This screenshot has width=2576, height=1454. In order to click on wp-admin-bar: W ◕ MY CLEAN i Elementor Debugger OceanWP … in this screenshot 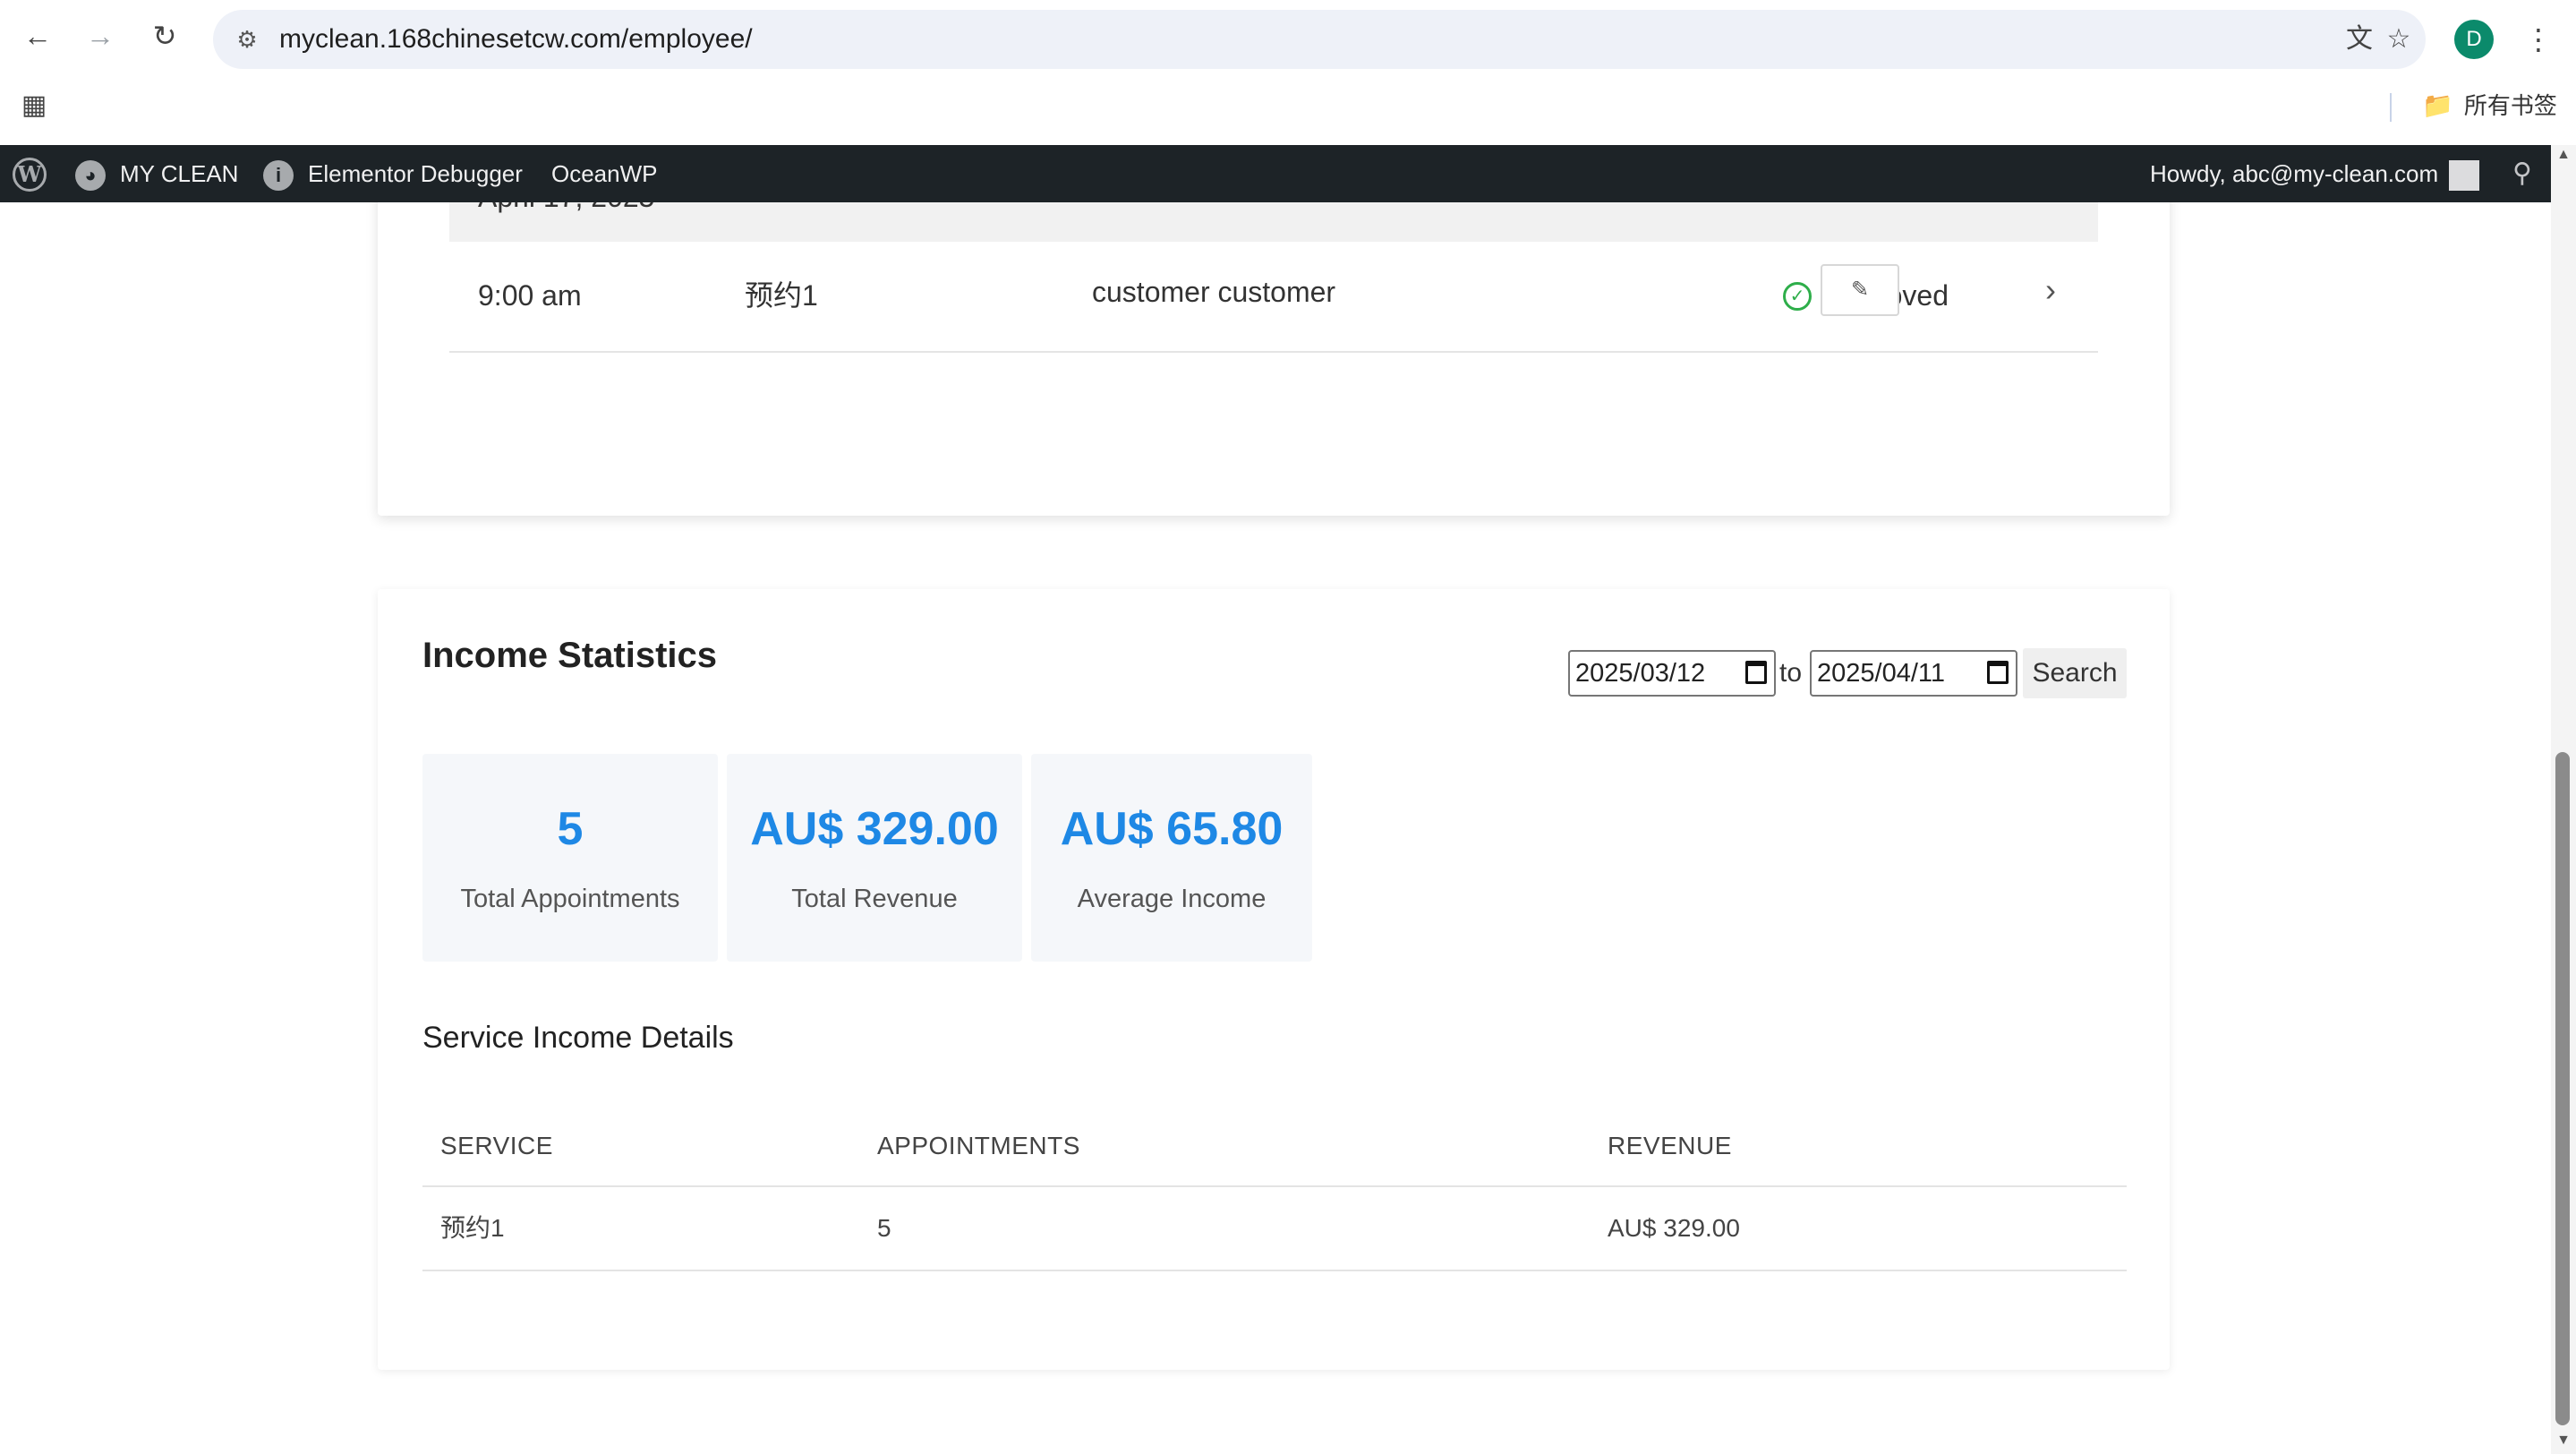, I will do `click(1288, 173)`.